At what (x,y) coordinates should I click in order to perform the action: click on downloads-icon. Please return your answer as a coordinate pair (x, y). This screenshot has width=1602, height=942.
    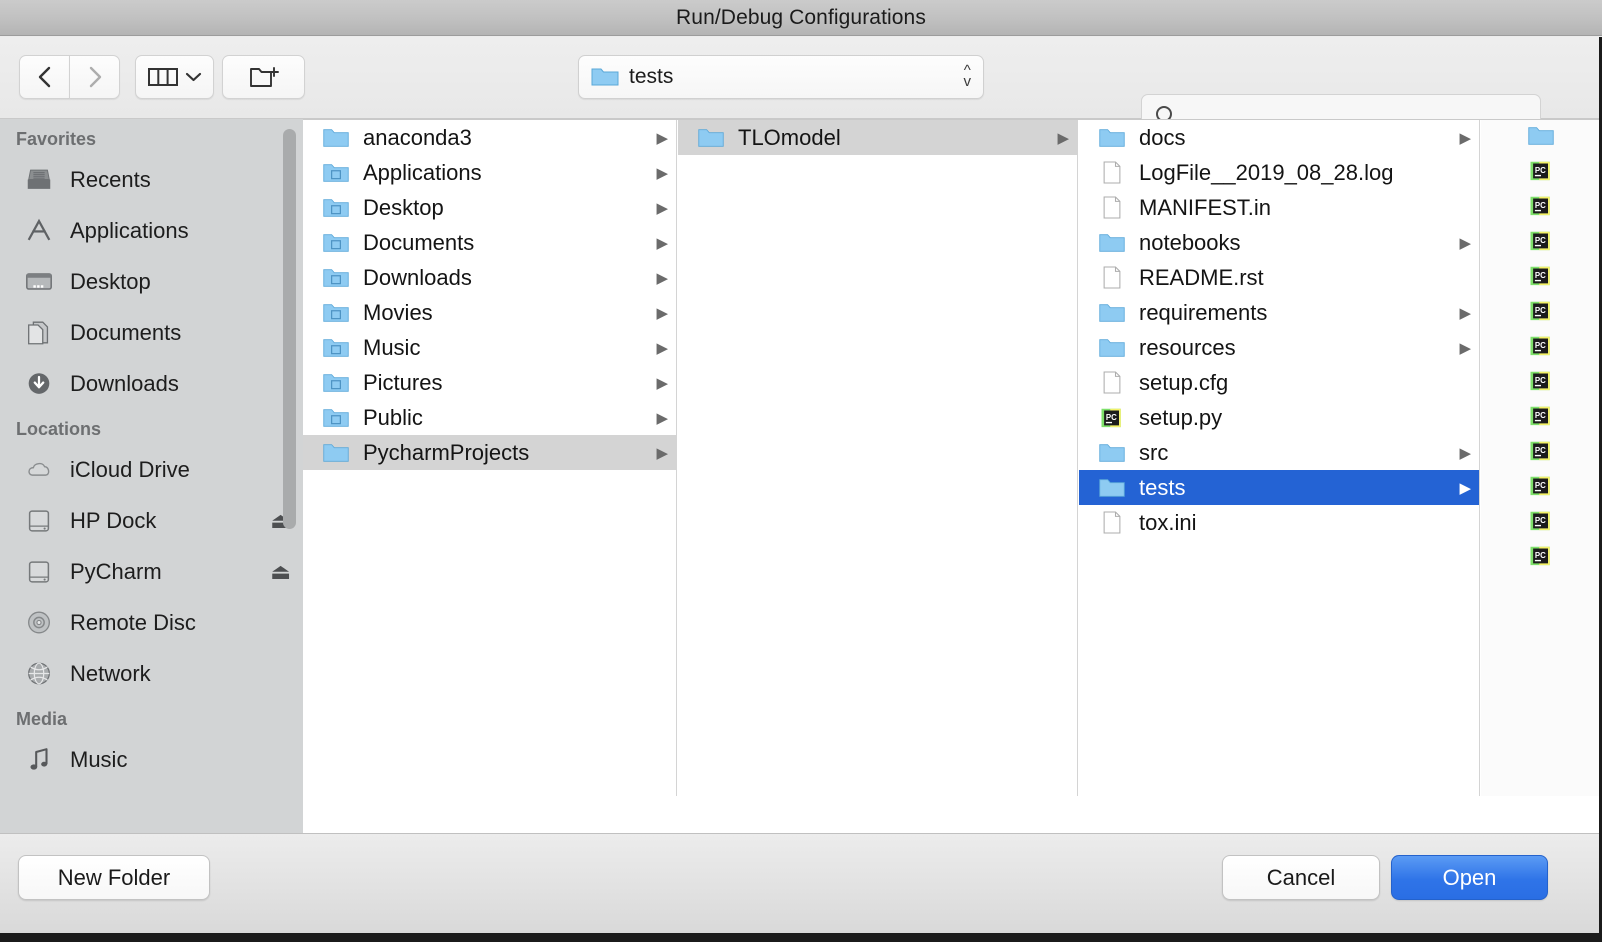
    Looking at the image, I should click on (39, 384).